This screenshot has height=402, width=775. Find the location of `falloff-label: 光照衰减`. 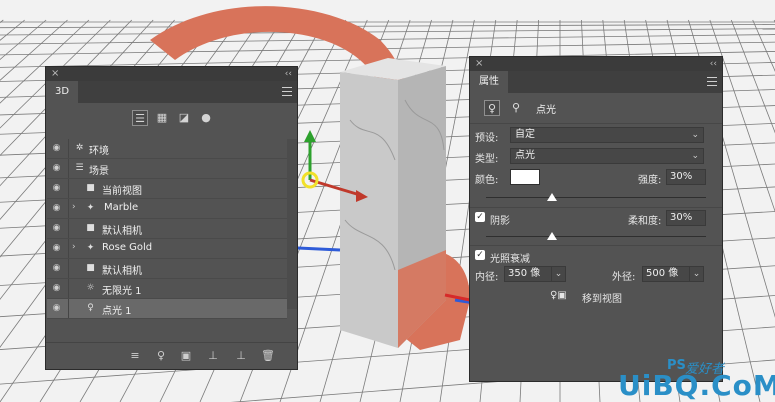

falloff-label: 光照衰减 is located at coordinates (510, 259).